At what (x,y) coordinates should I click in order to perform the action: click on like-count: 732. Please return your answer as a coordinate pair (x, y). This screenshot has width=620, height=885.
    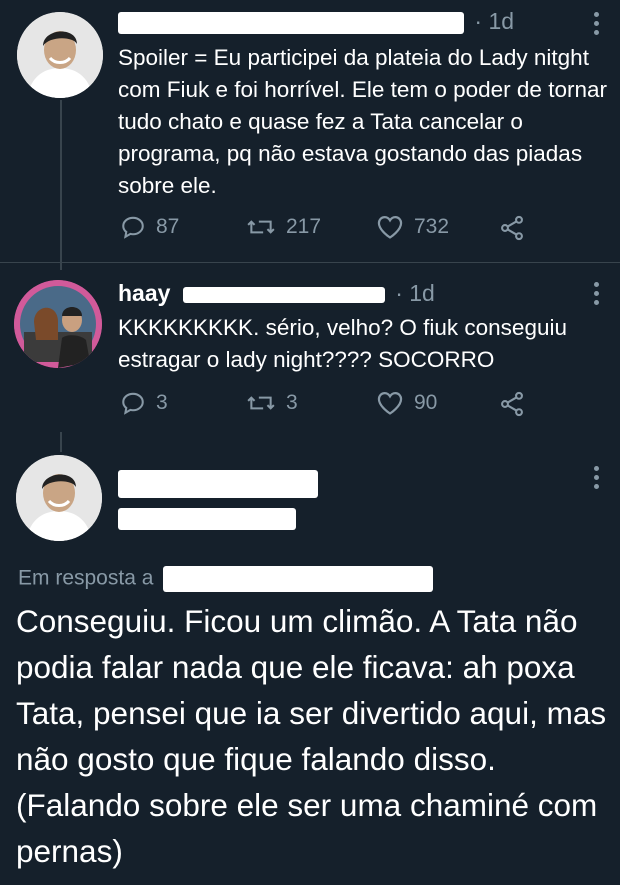
    Looking at the image, I should click on (432, 226).